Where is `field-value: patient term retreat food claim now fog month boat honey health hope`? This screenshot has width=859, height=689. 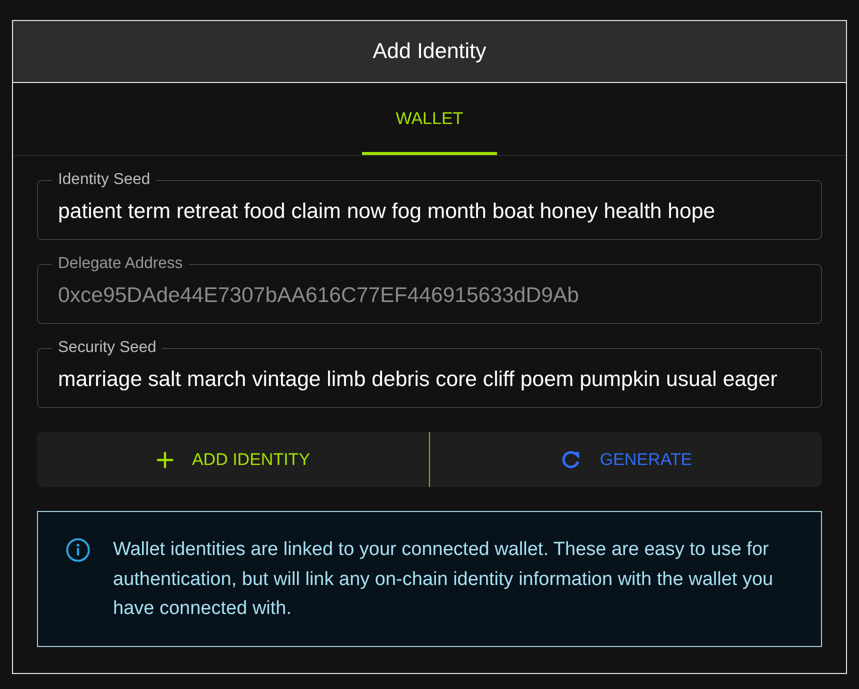 field-value: patient term retreat food claim now fog month boat honey health hope is located at coordinates (387, 211).